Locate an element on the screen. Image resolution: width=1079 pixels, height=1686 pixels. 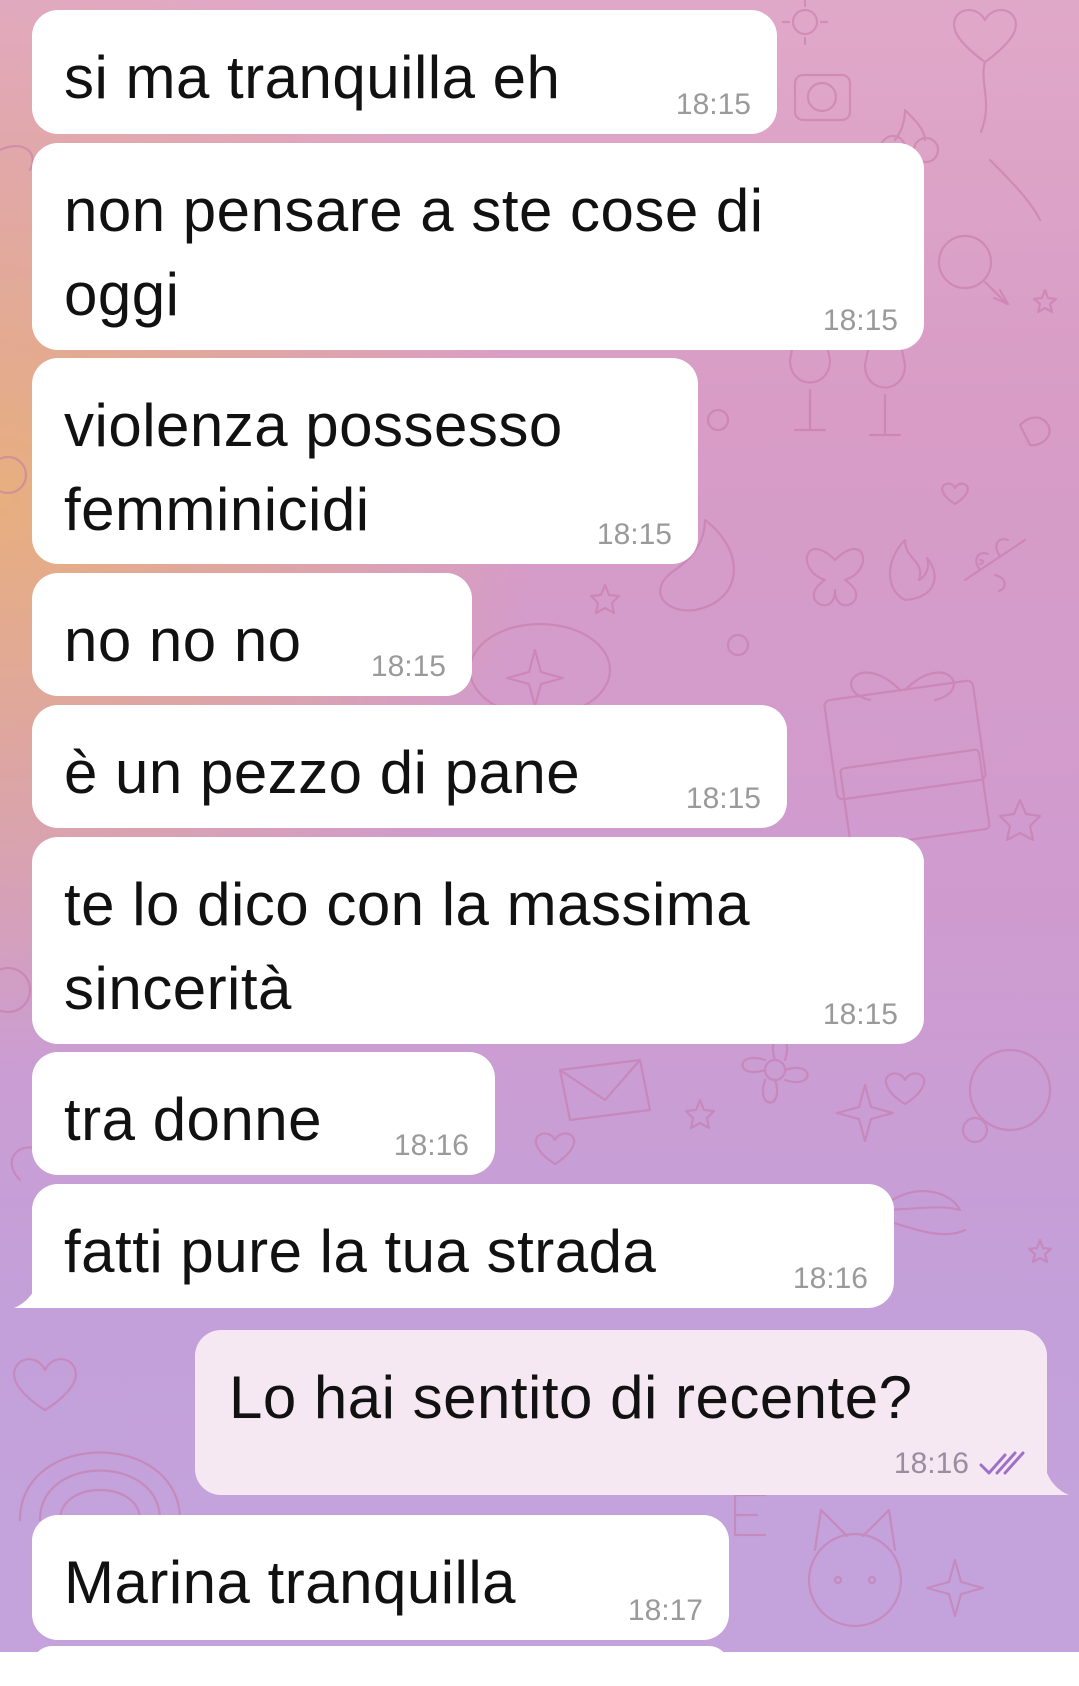
message-text: non pensare a ste cose di oggi is located at coordinates (414, 252).